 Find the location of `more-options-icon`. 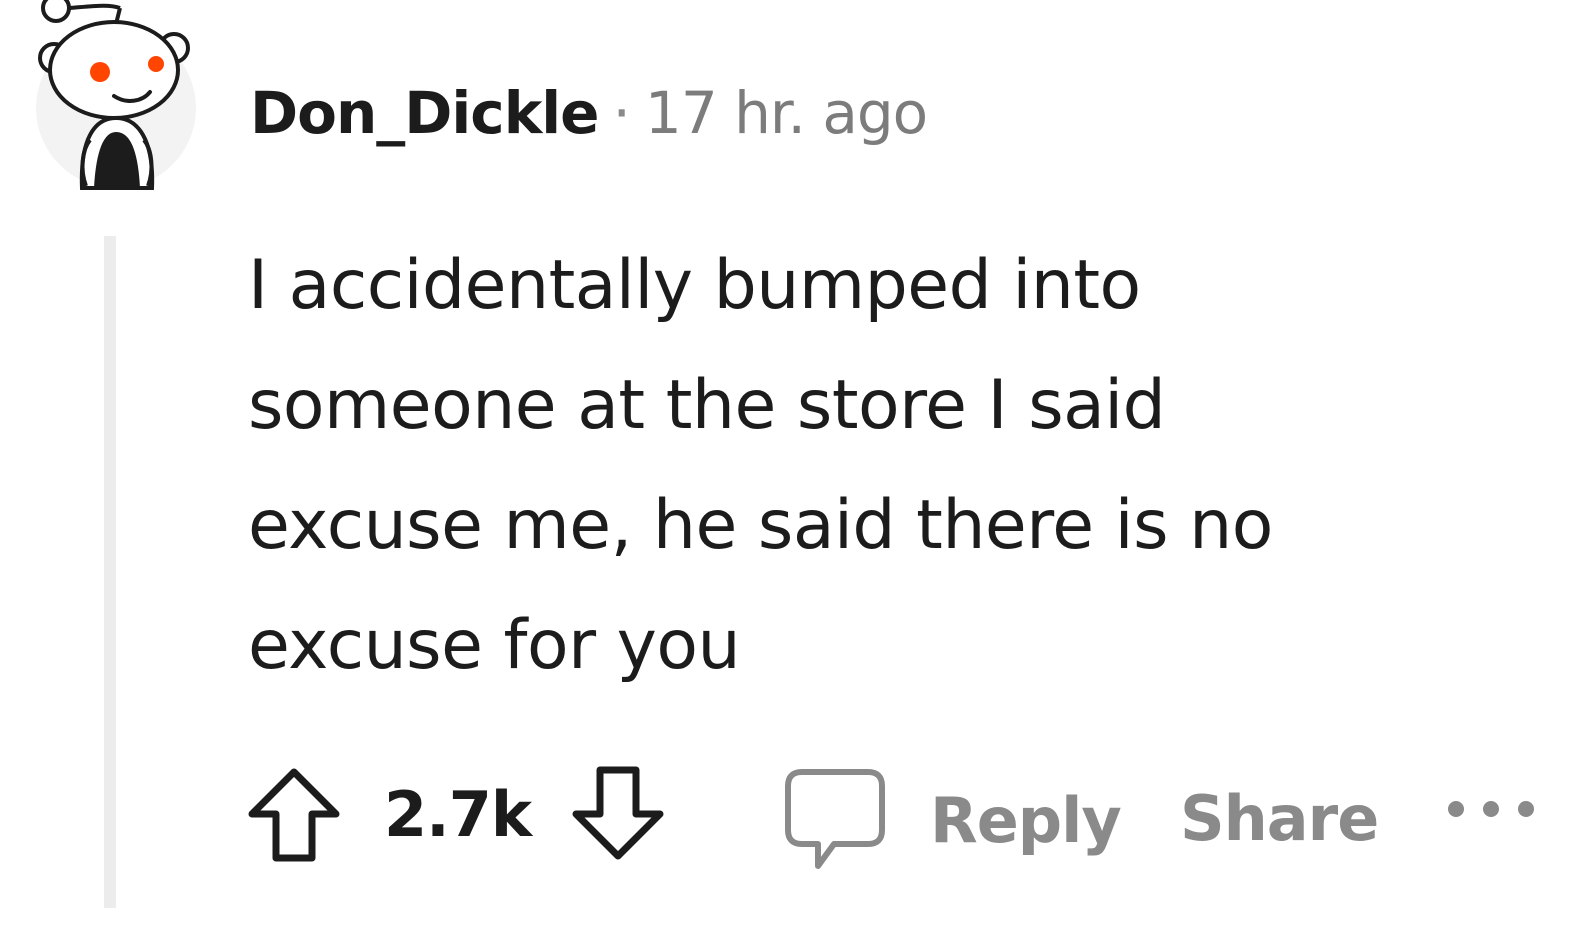

more-options-icon is located at coordinates (1491, 809).